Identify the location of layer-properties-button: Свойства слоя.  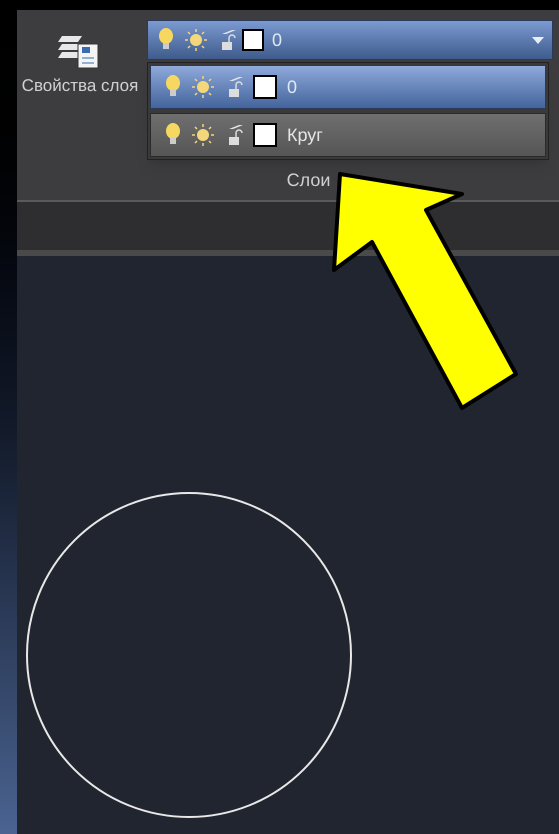
(80, 90).